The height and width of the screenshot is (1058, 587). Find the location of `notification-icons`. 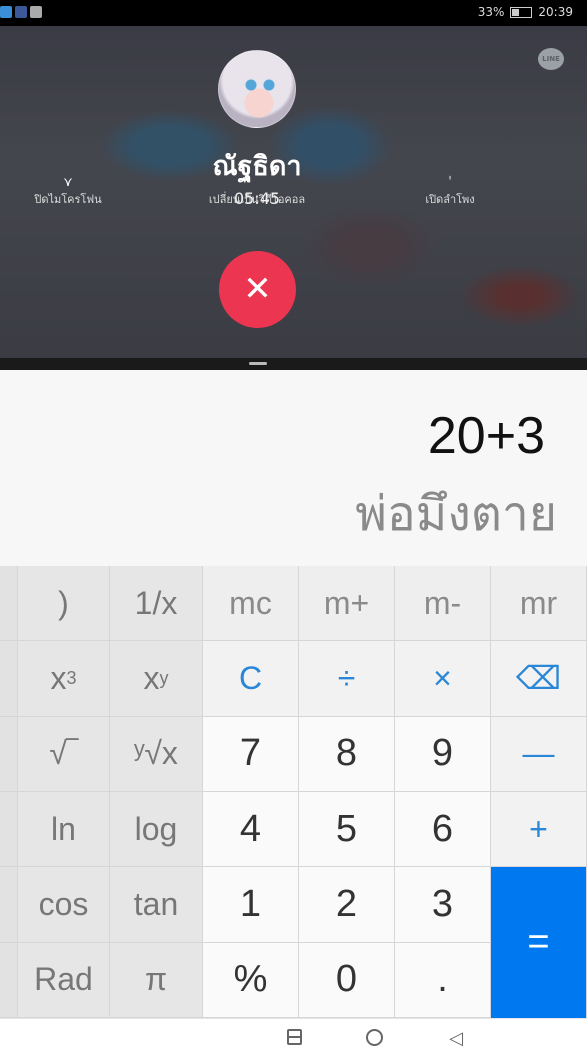

notification-icons is located at coordinates (21, 12).